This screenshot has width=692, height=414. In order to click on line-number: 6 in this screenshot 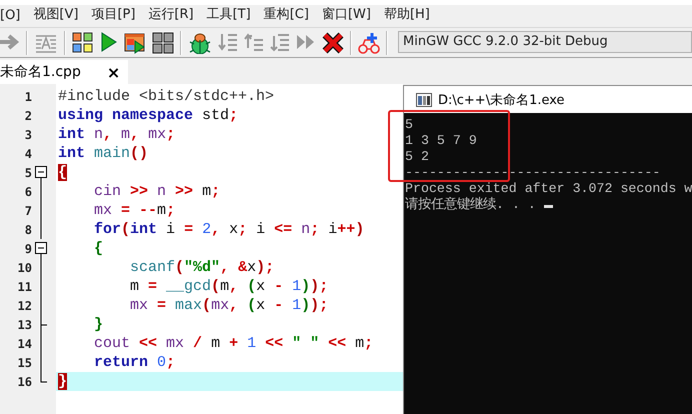, I will do `click(28, 191)`.